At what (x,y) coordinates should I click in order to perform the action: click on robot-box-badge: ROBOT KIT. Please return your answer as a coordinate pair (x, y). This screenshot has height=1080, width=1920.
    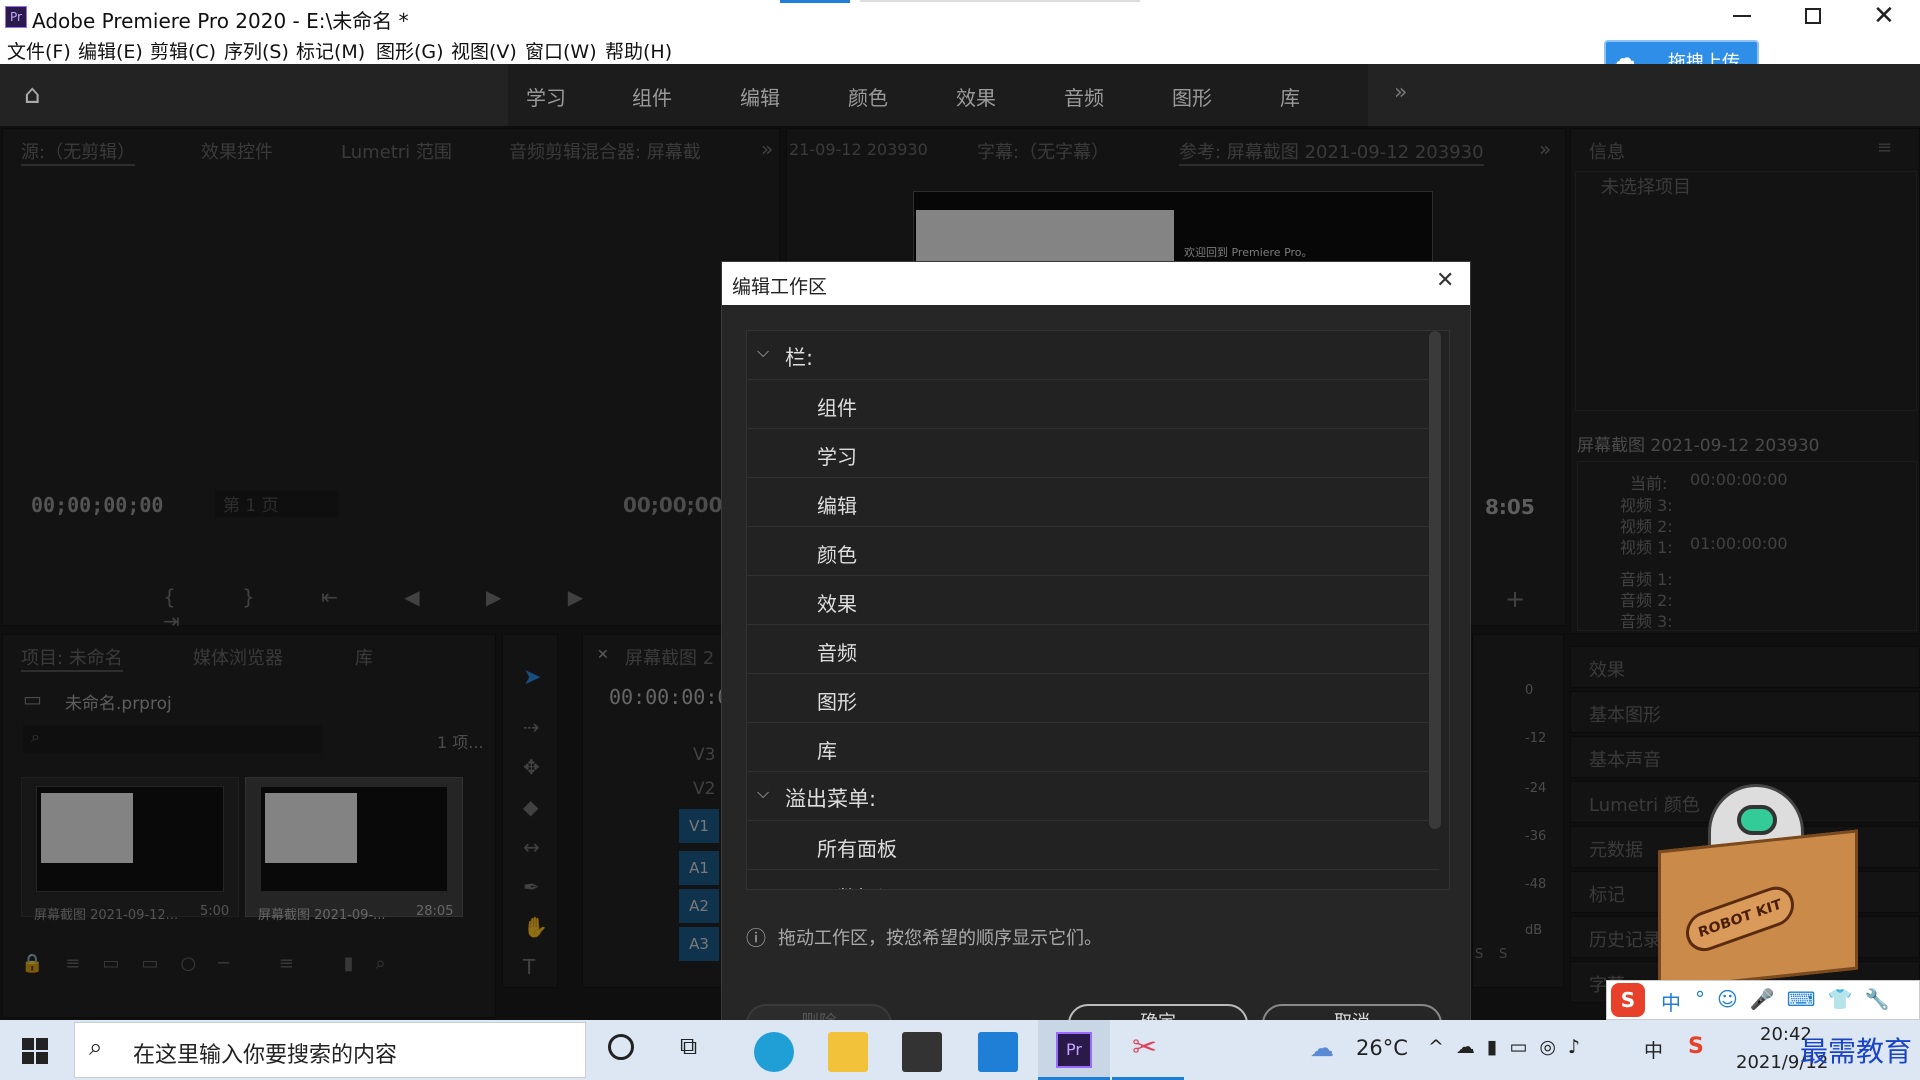
    Looking at the image, I should click on (1740, 919).